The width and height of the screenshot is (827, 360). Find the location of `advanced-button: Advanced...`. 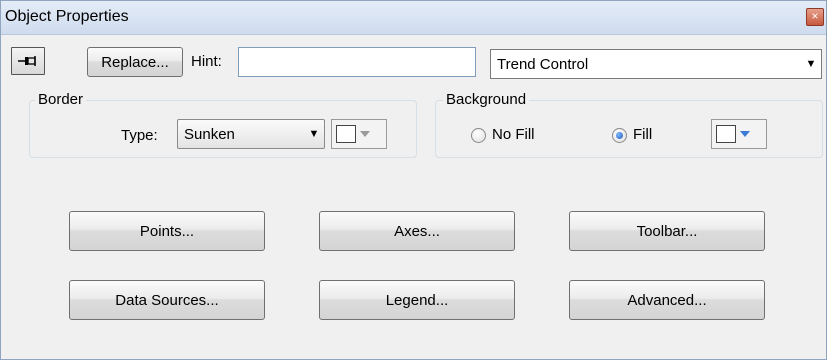

advanced-button: Advanced... is located at coordinates (667, 300).